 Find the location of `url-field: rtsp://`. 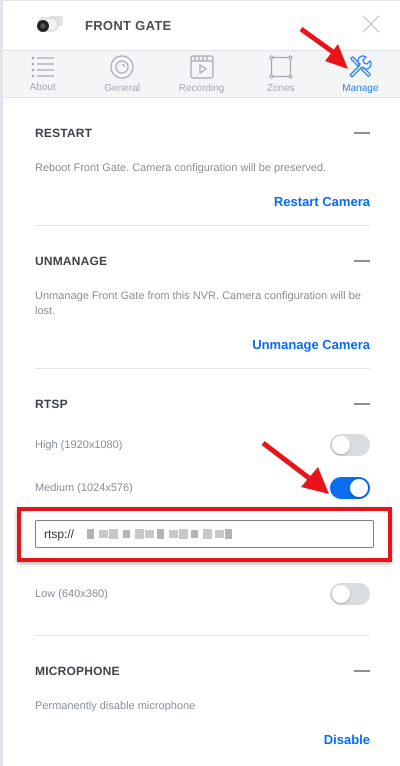

url-field: rtsp:// is located at coordinates (204, 534).